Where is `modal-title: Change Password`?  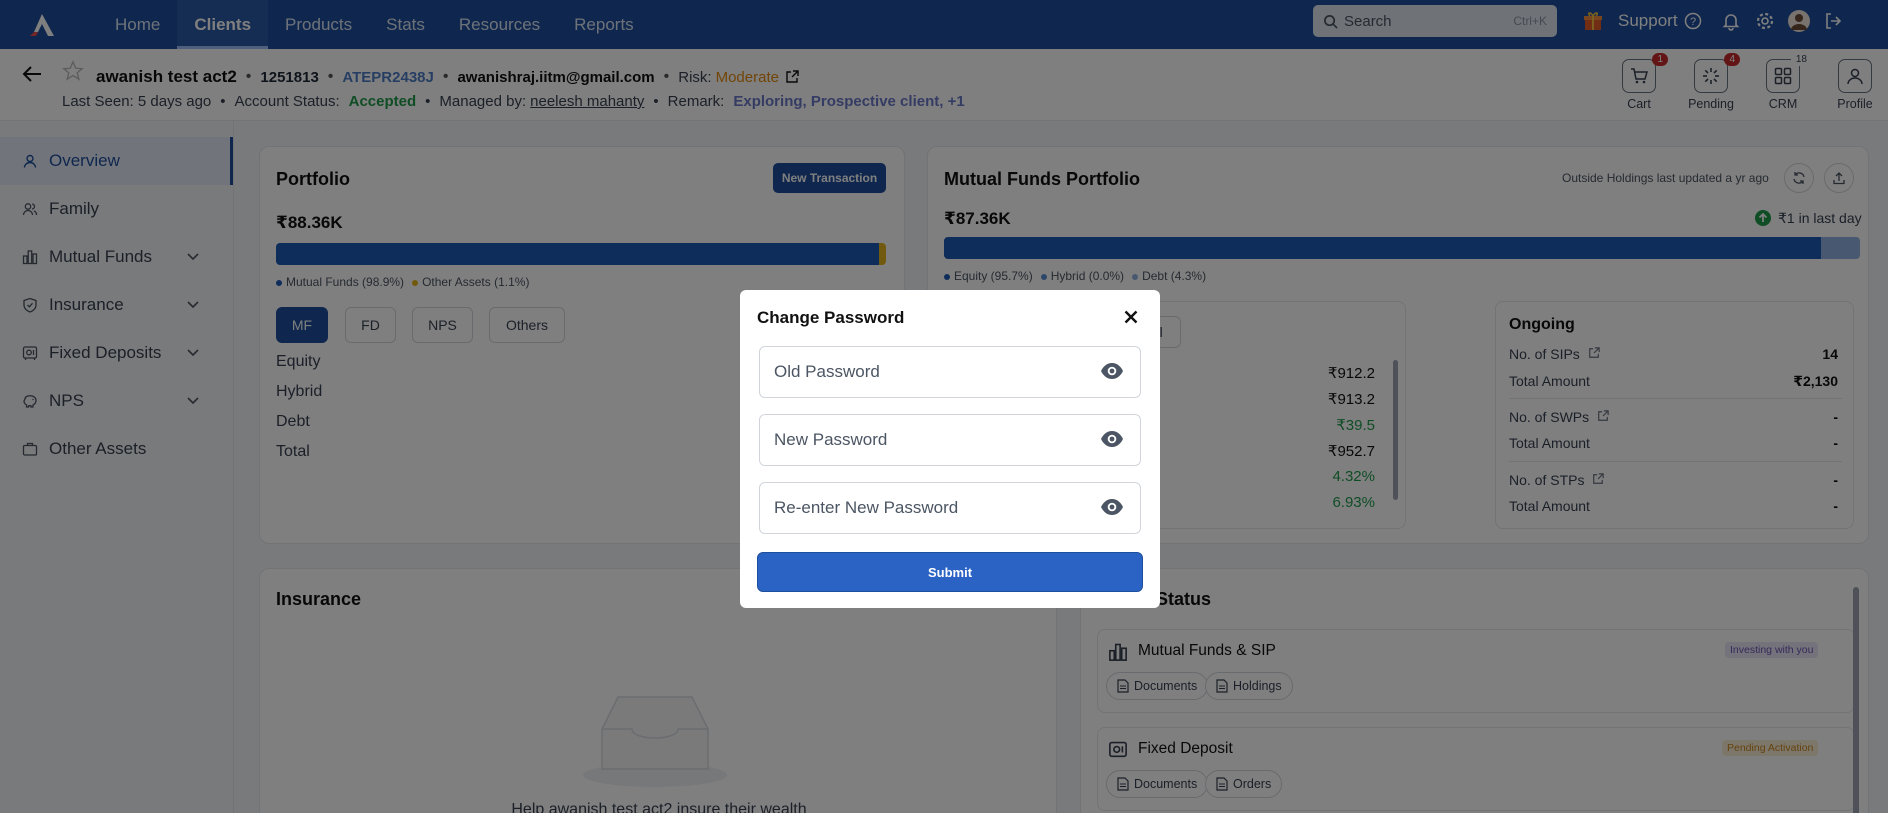
modal-title: Change Password is located at coordinates (831, 317).